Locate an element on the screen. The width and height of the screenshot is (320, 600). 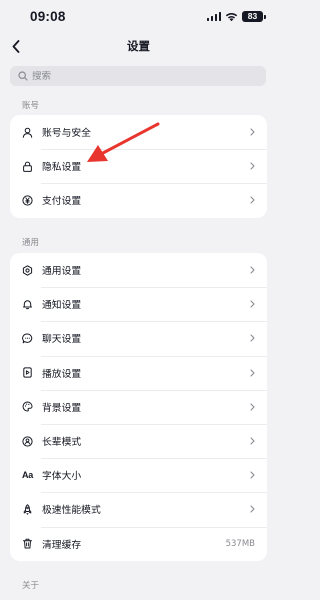
search-bar is located at coordinates (138, 76).